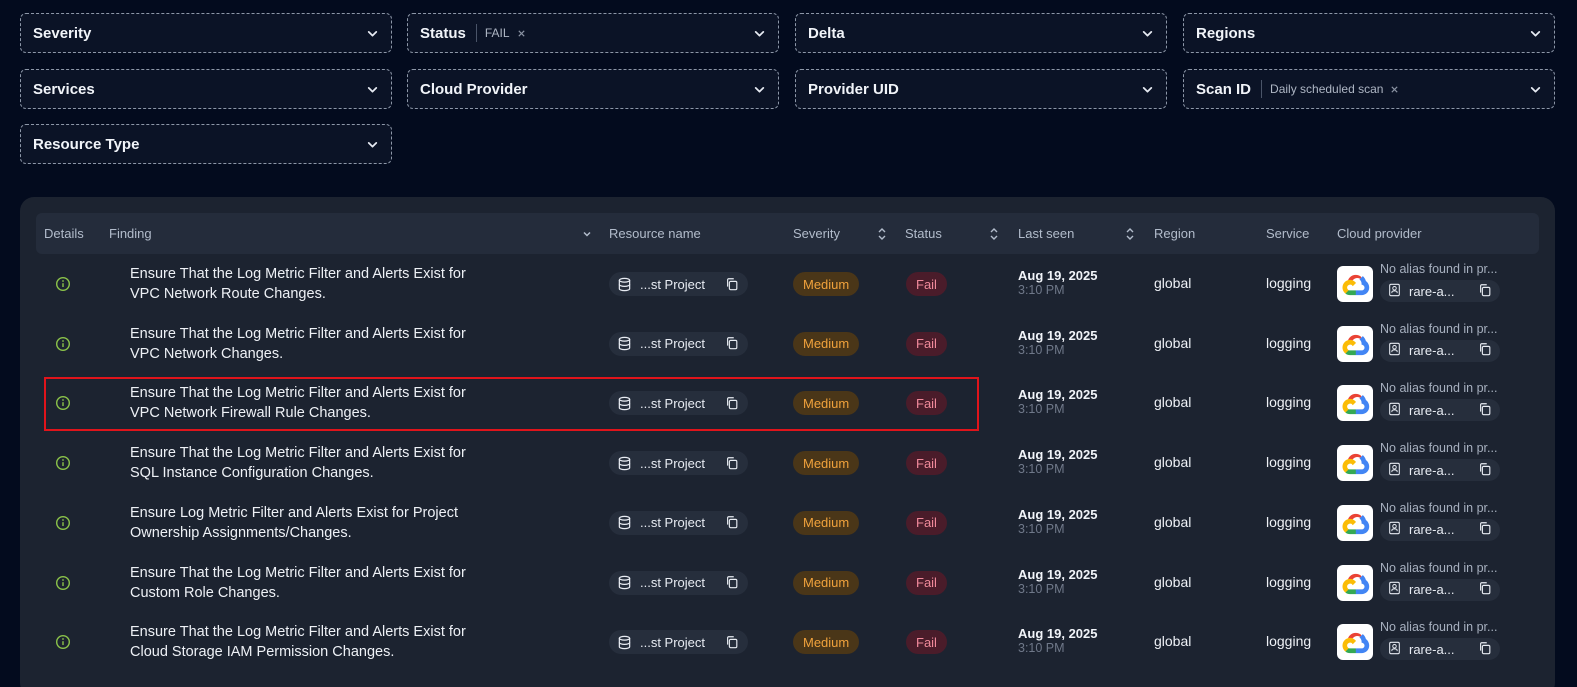 This screenshot has height=687, width=1577. Describe the element at coordinates (624, 642) in the screenshot. I see `database-icon` at that location.